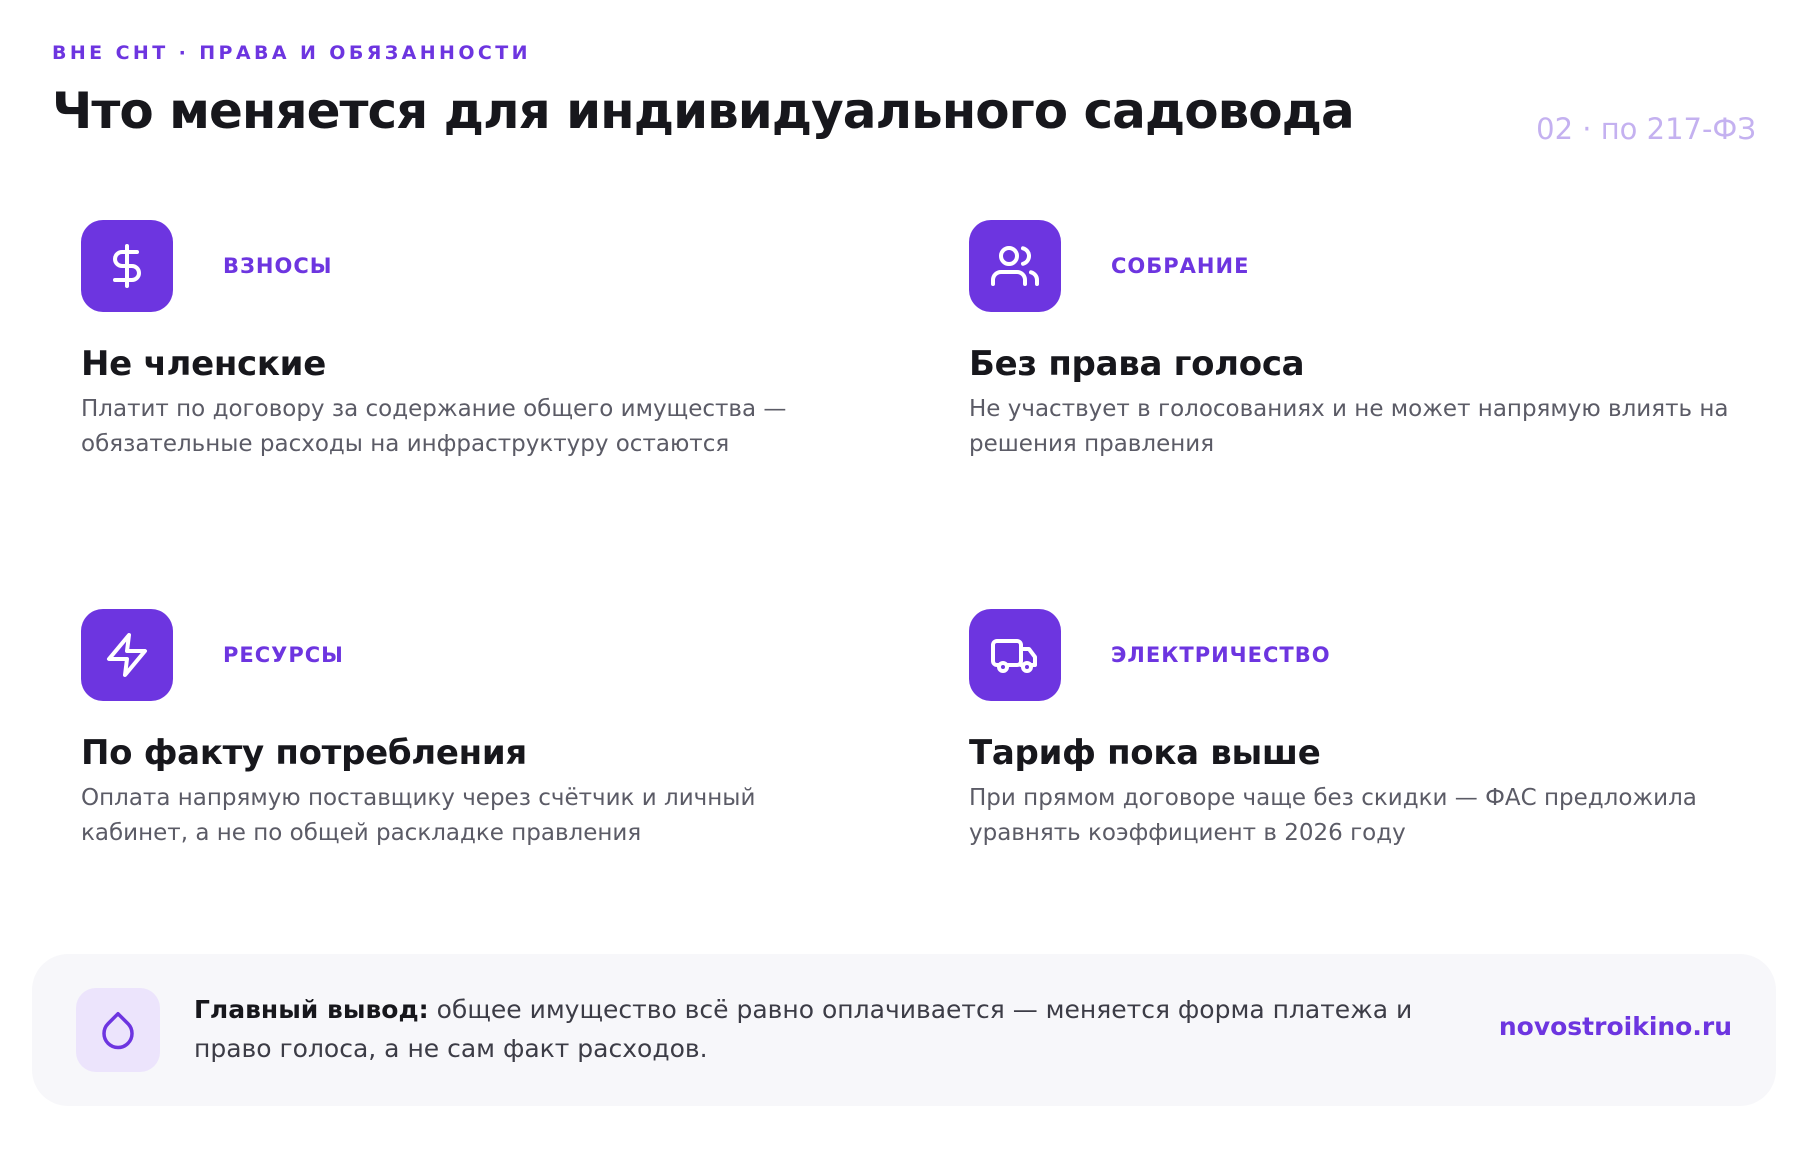  What do you see at coordinates (1015, 655) in the screenshot?
I see `truck-icon` at bounding box center [1015, 655].